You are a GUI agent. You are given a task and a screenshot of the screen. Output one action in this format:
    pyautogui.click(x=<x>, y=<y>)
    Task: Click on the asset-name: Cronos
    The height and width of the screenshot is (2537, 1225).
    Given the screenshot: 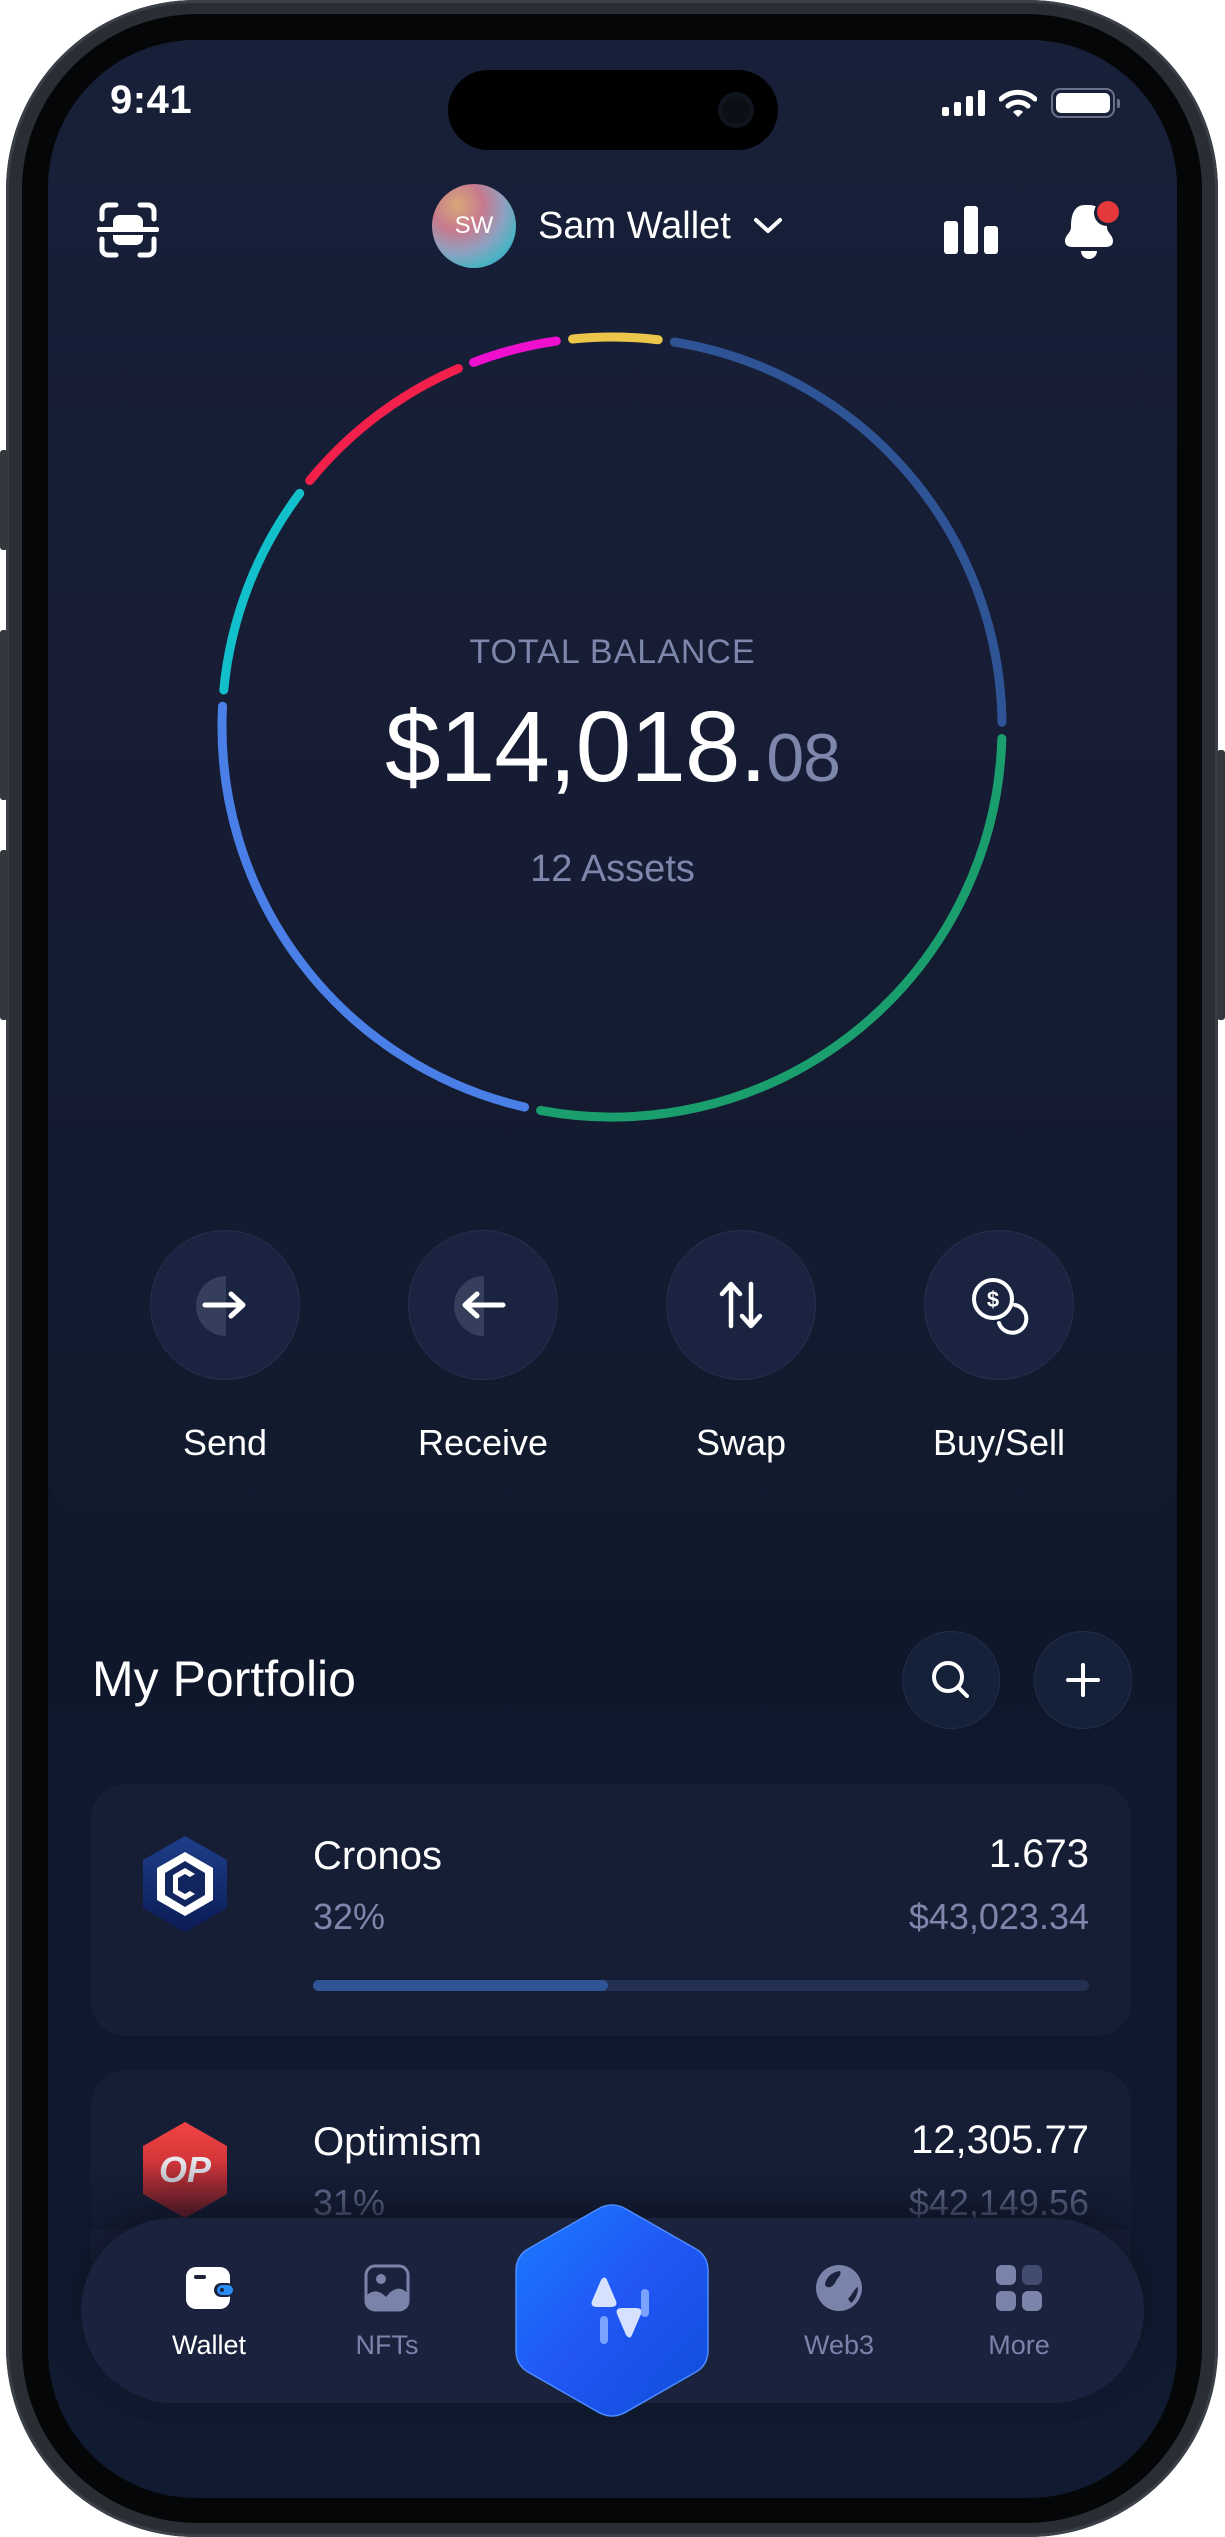 What is the action you would take?
    pyautogui.click(x=377, y=1856)
    